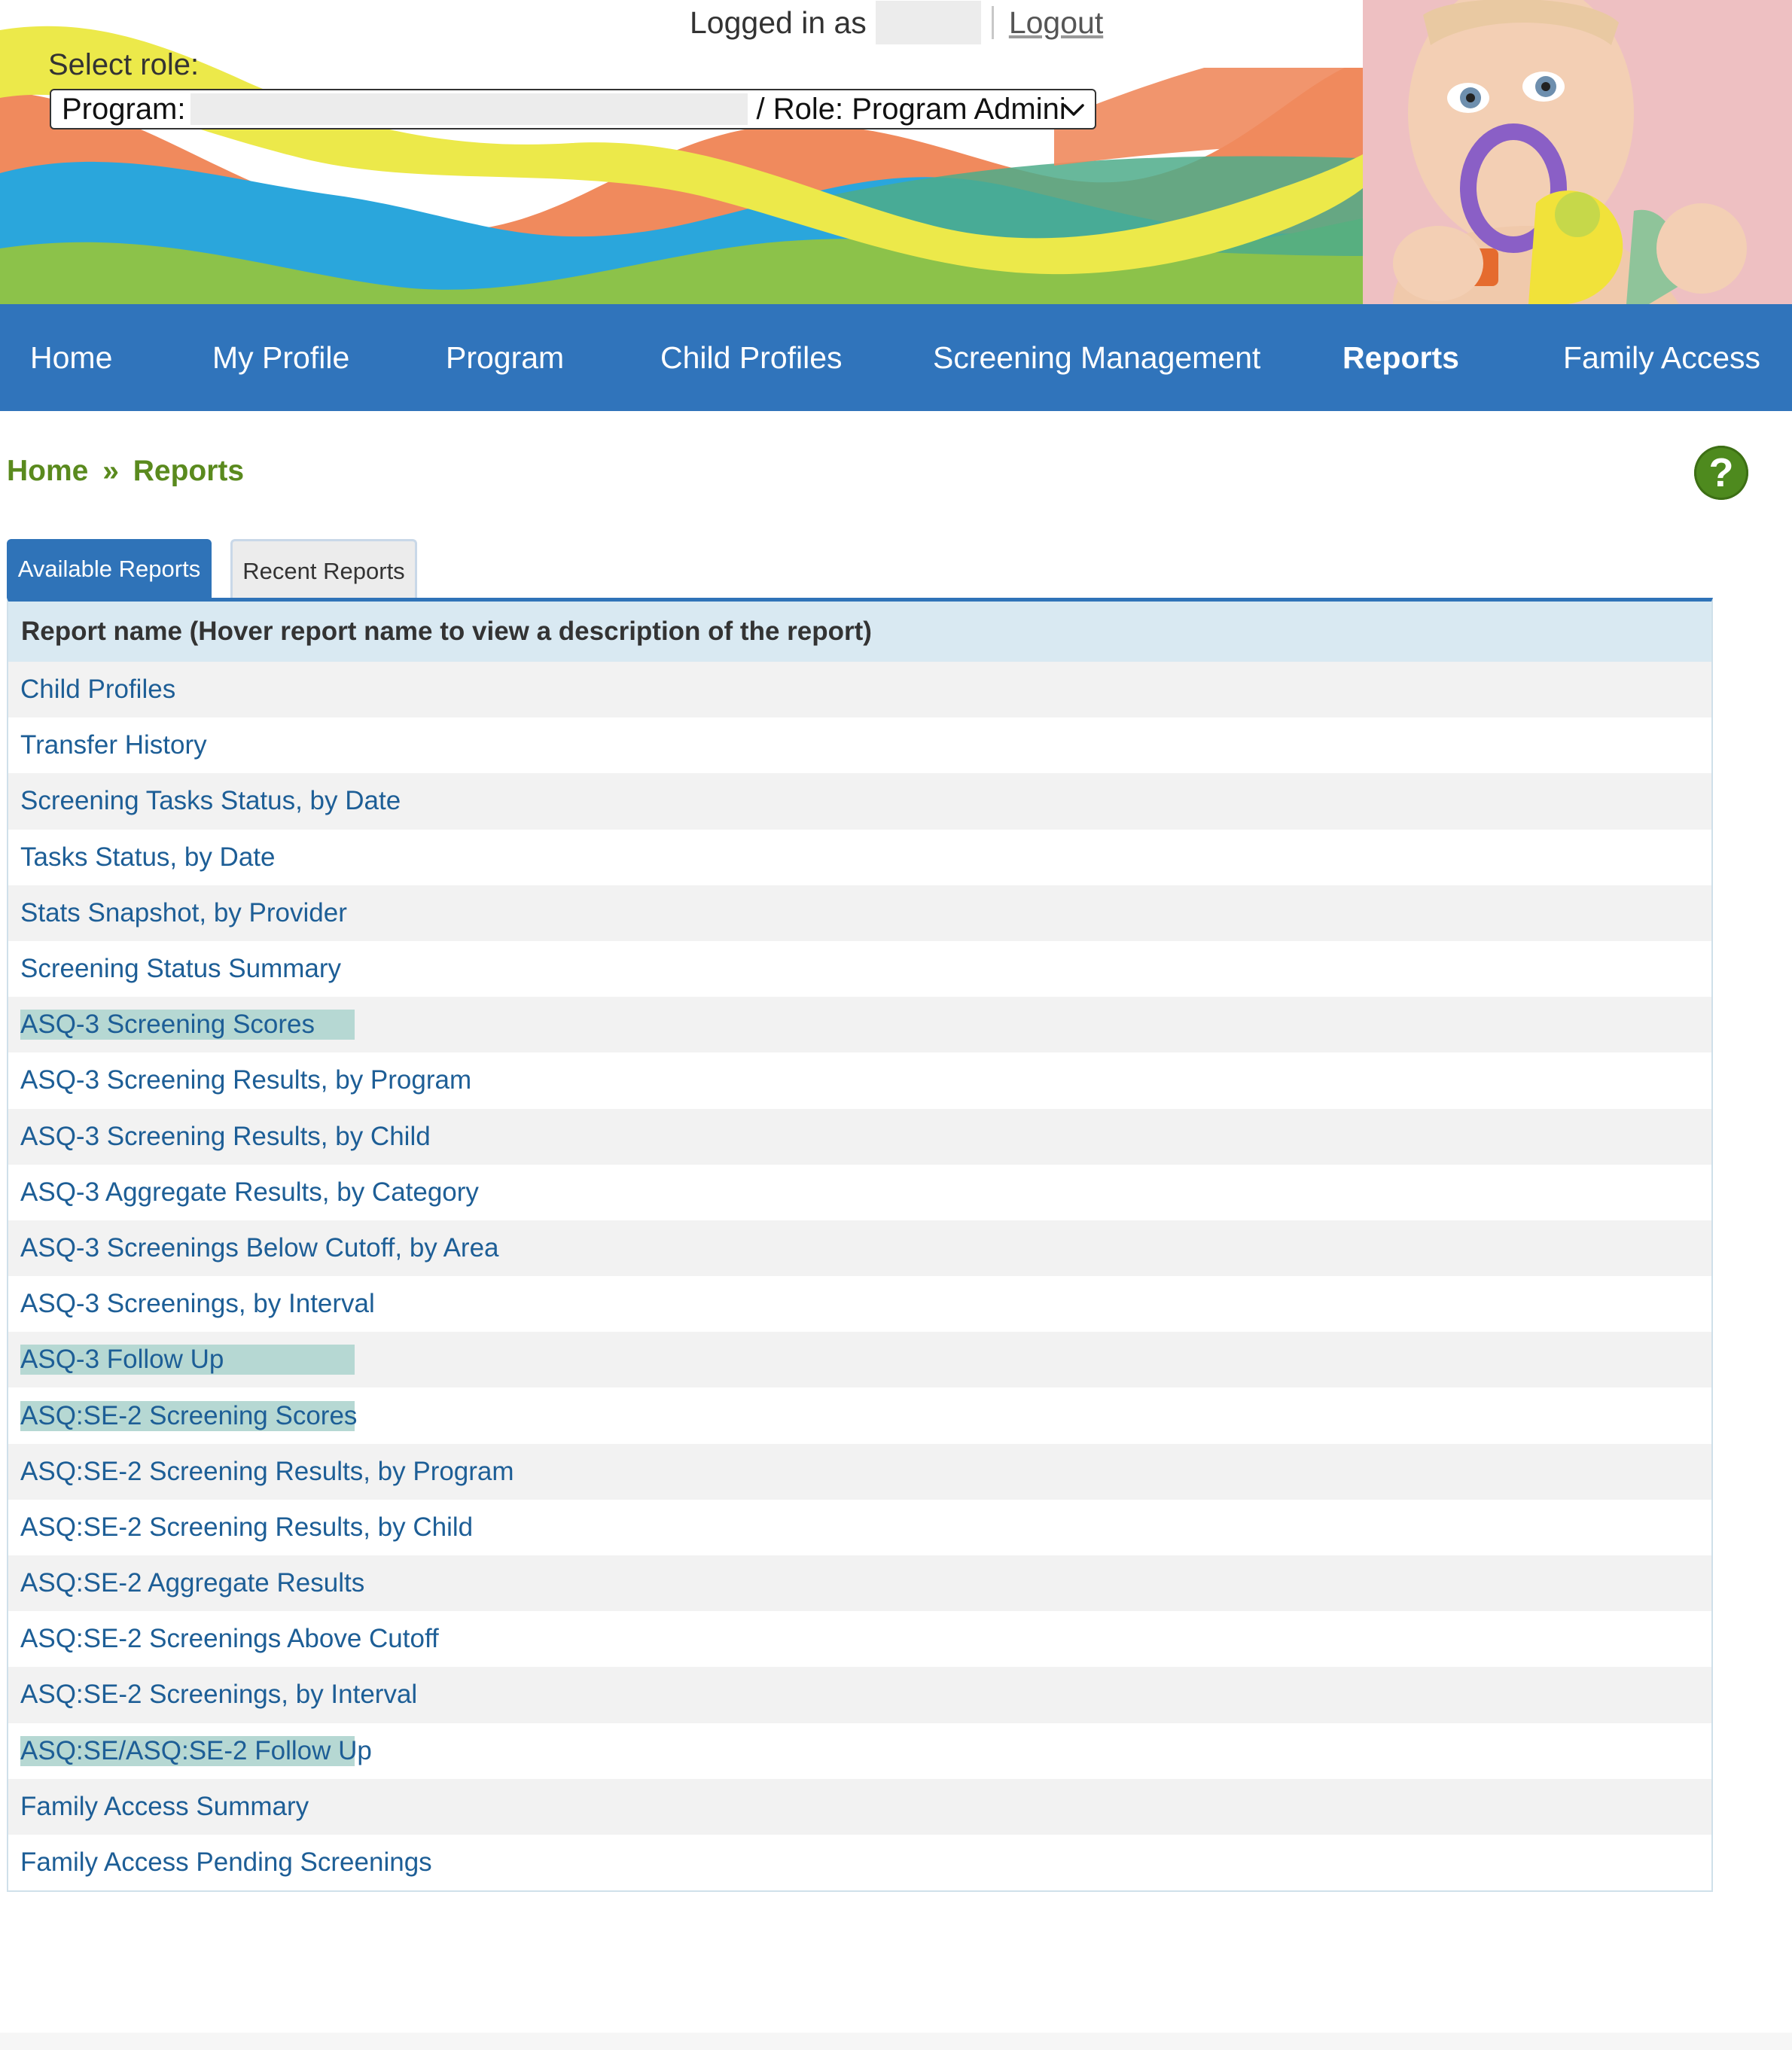  Describe the element at coordinates (751, 357) in the screenshot. I see `nav-item-child-profiles: Child Profiles` at that location.